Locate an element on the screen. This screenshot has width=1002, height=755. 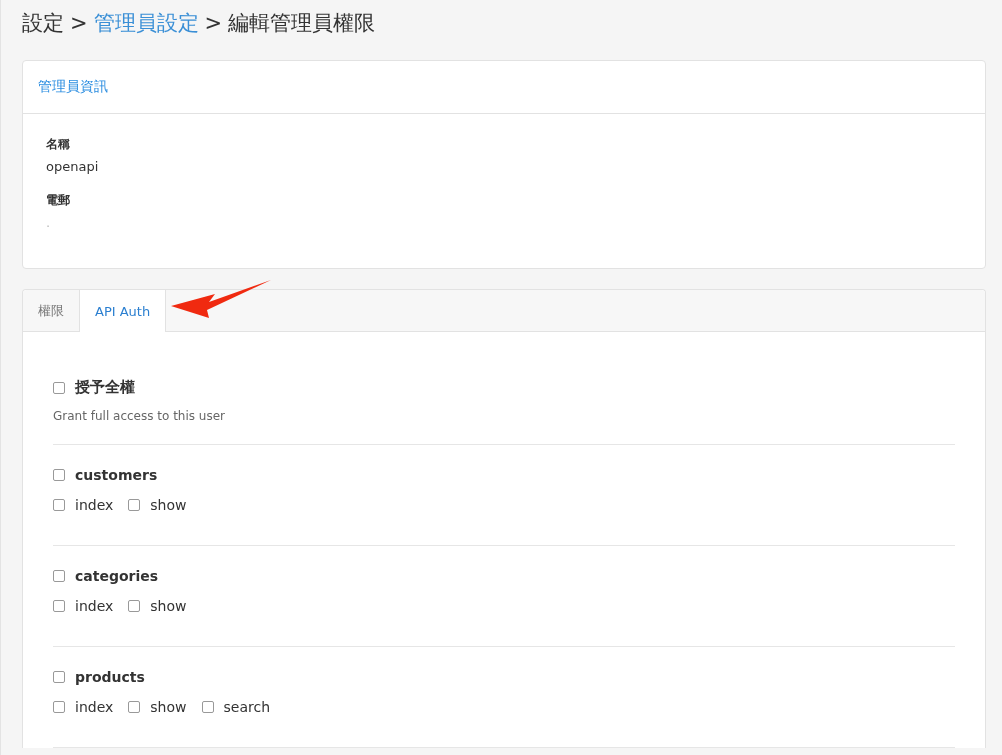
breadcrumb-link: 管理員設定 is located at coordinates (146, 23).